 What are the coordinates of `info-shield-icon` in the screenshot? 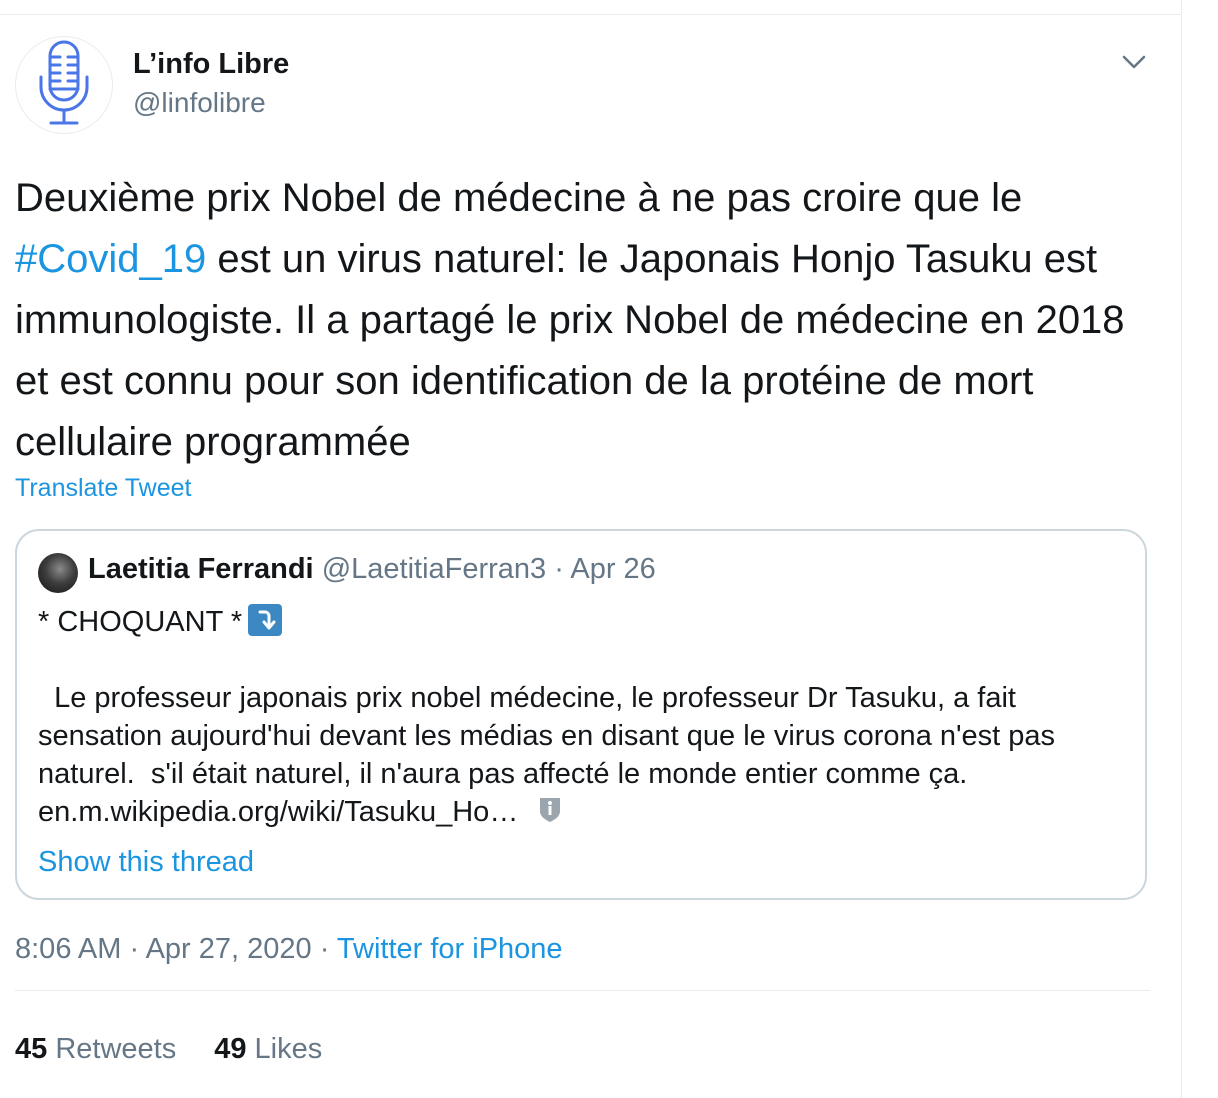 It's located at (550, 814).